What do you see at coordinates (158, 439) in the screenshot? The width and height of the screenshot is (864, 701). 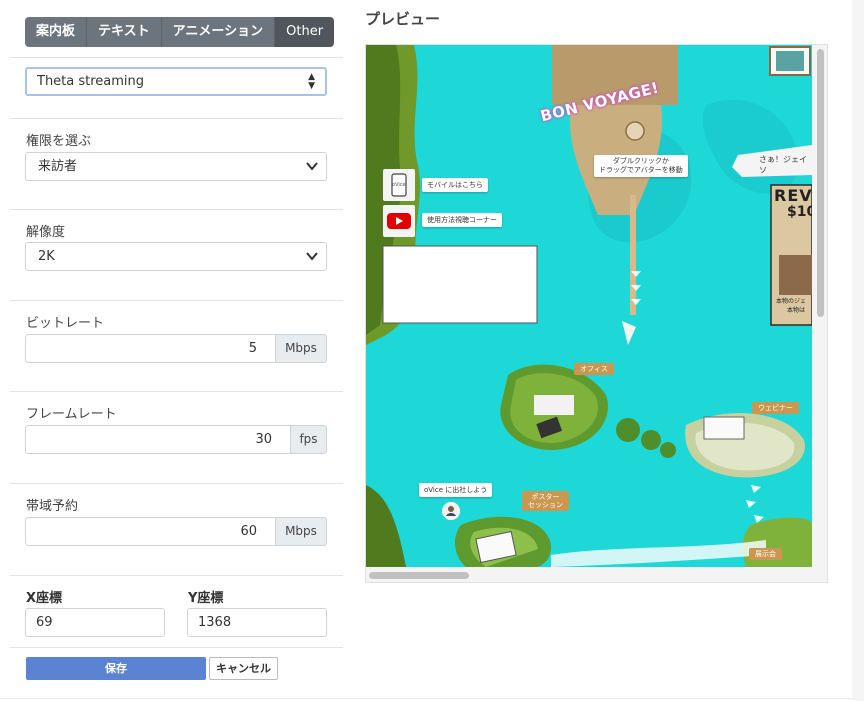 I see `framerate-input: 30` at bounding box center [158, 439].